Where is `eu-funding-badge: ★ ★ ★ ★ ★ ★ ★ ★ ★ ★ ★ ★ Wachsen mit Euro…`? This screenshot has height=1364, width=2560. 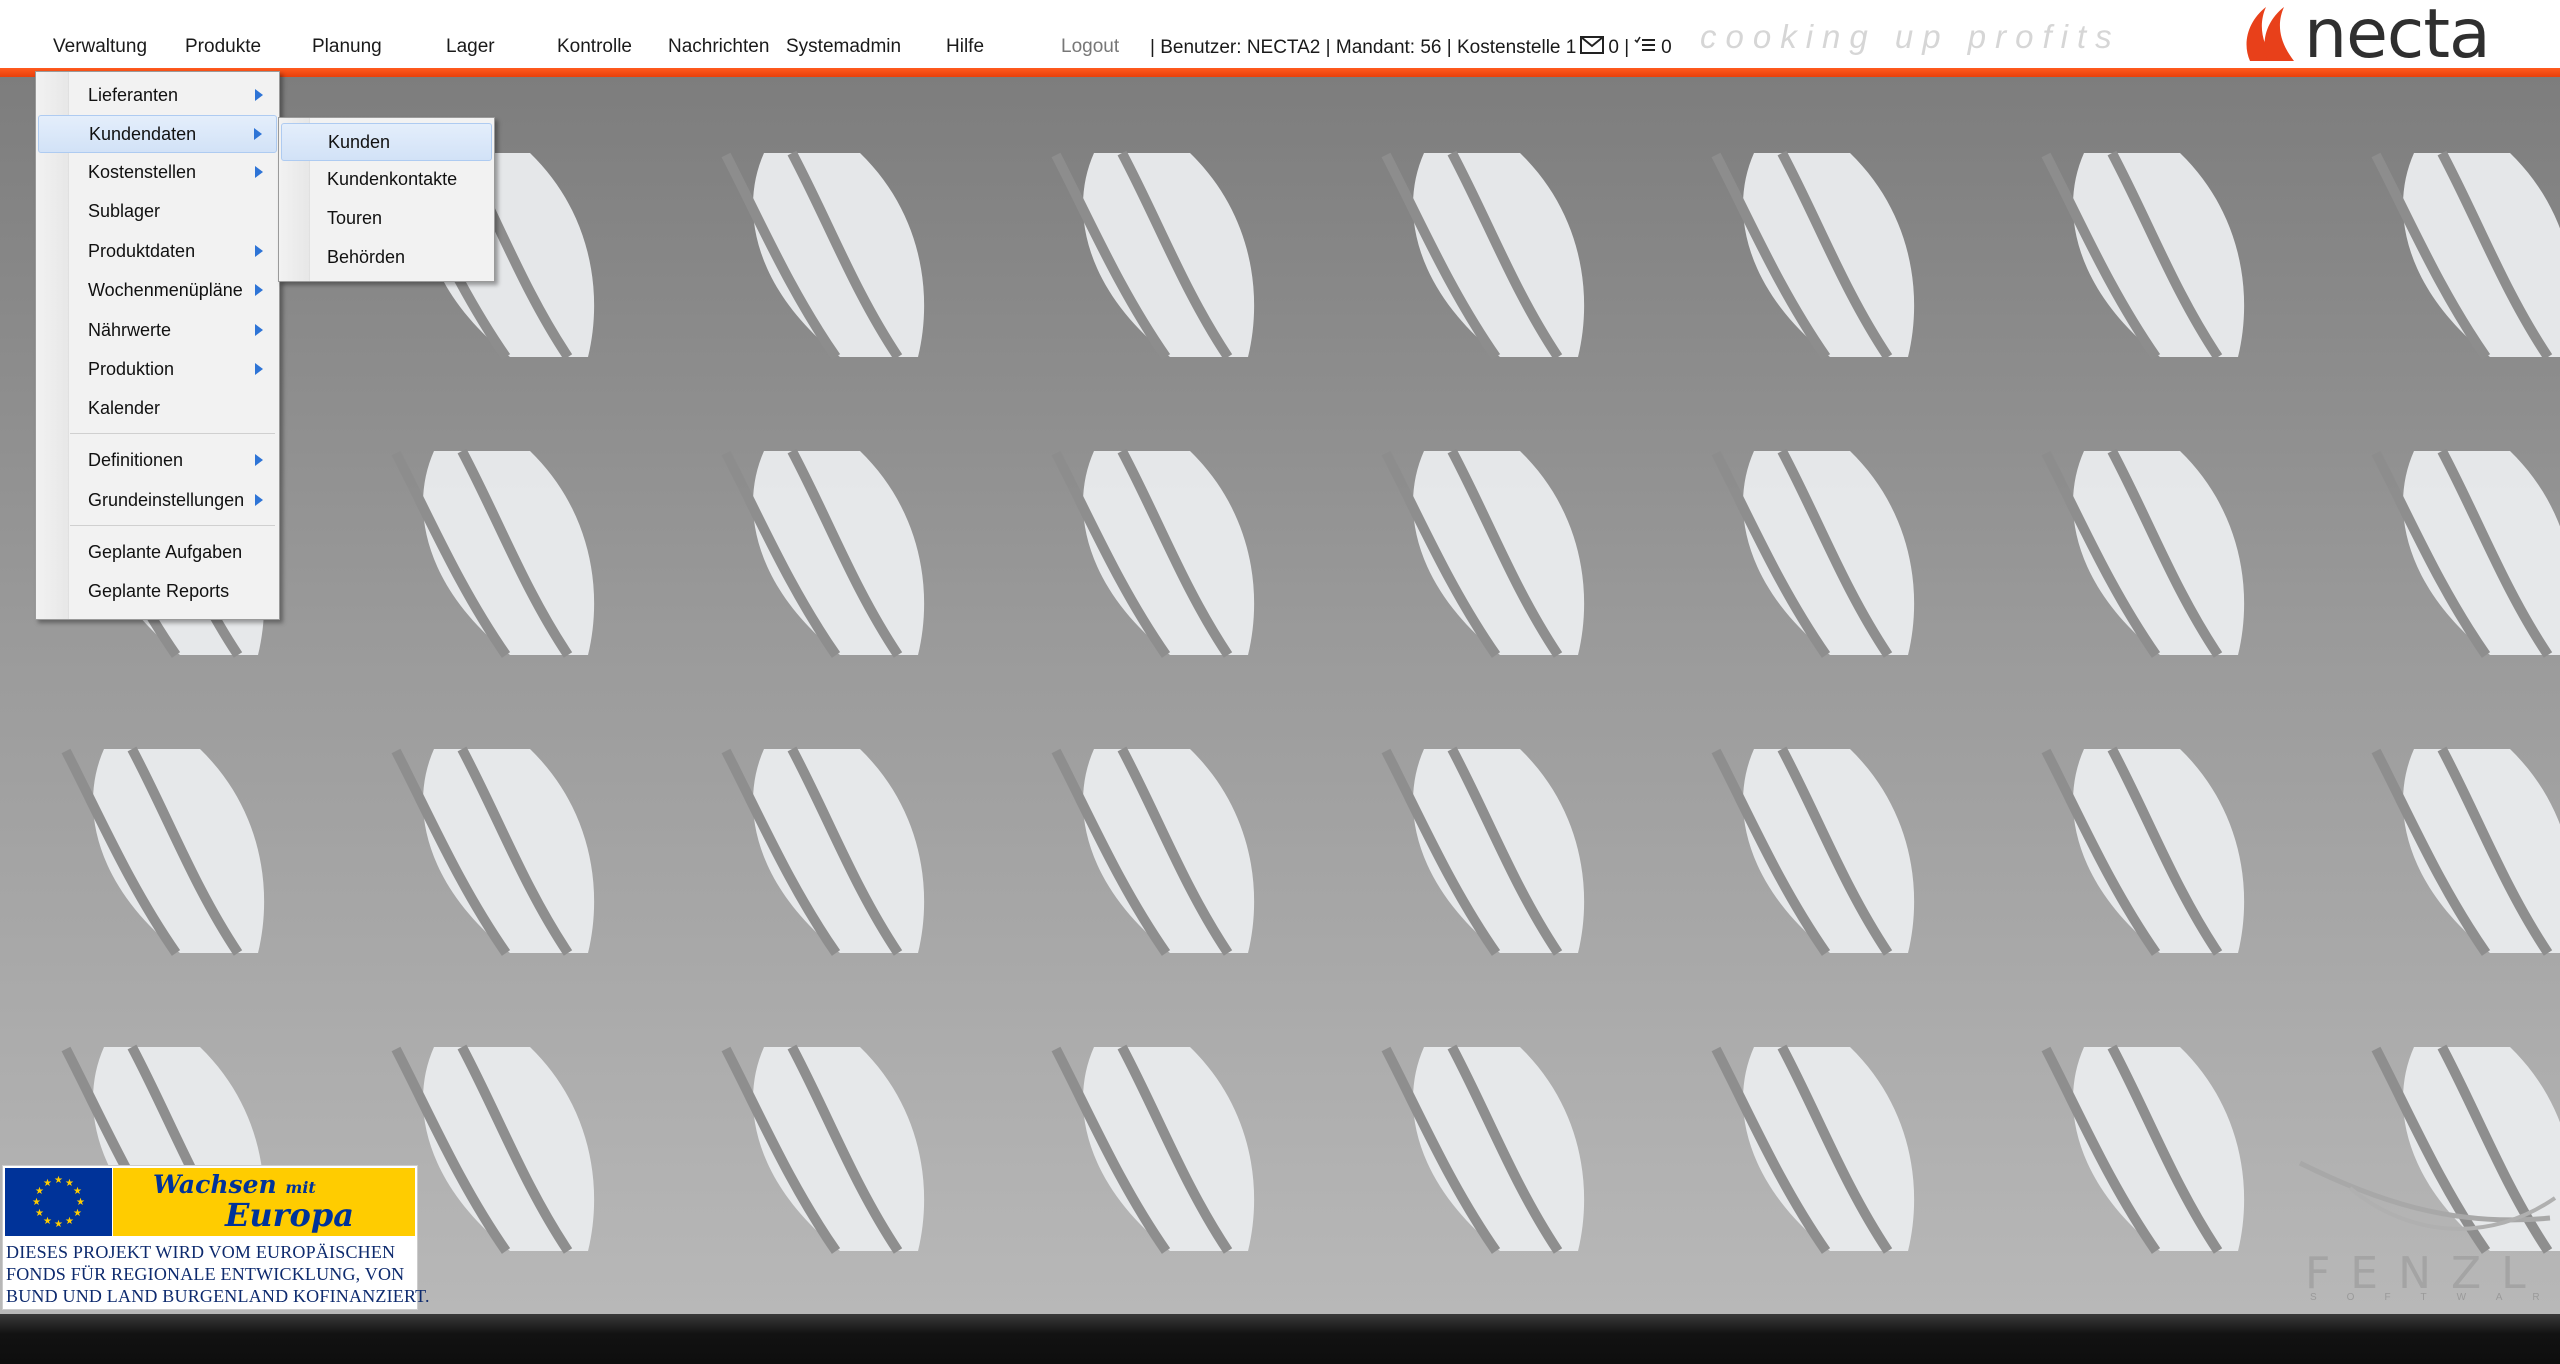
eu-funding-badge: ★ ★ ★ ★ ★ ★ ★ ★ ★ ★ ★ ★ Wachsen mit Euro… is located at coordinates (215, 1237).